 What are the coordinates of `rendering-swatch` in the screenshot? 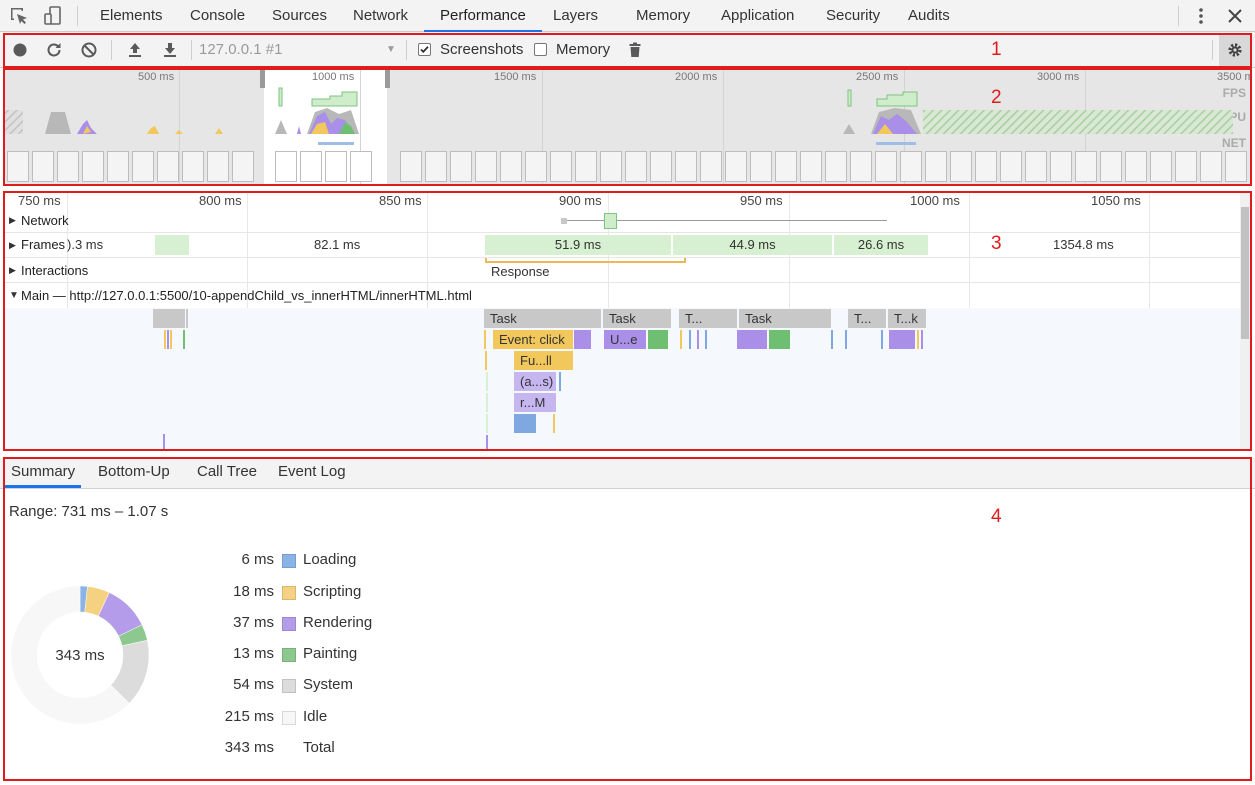 It's located at (289, 624).